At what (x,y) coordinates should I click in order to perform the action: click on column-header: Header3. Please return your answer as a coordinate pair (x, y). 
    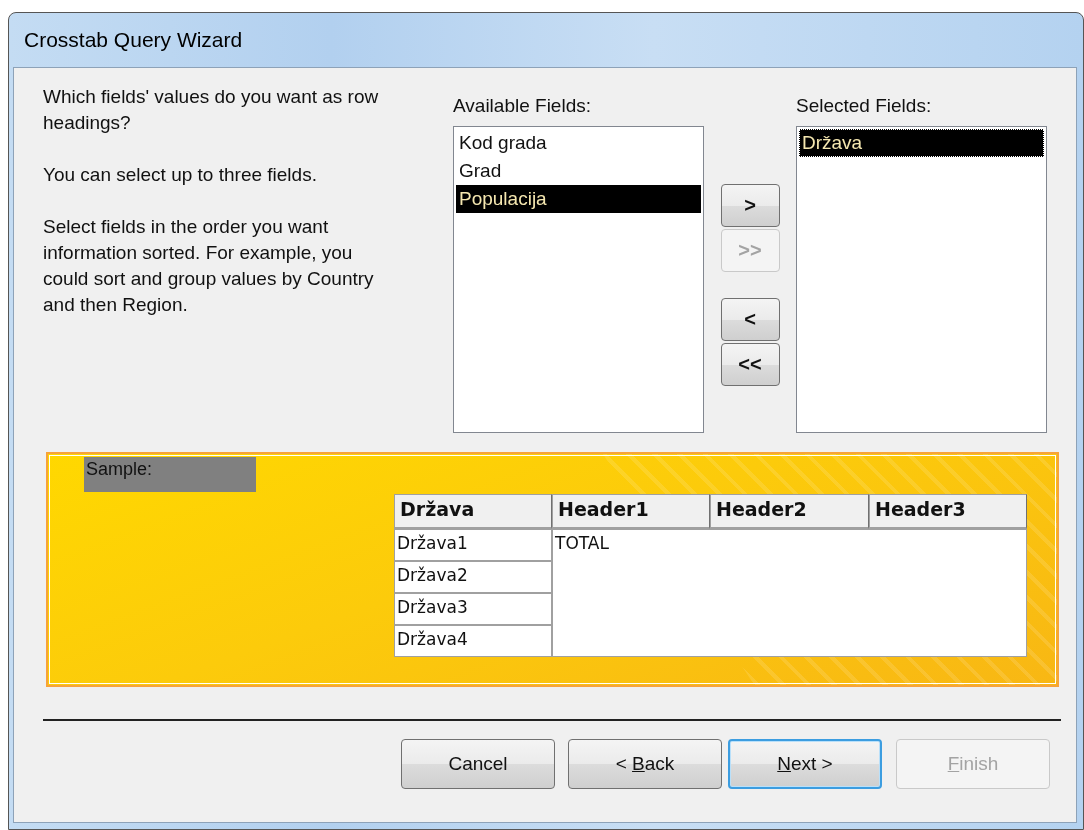
    Looking at the image, I should click on (948, 511).